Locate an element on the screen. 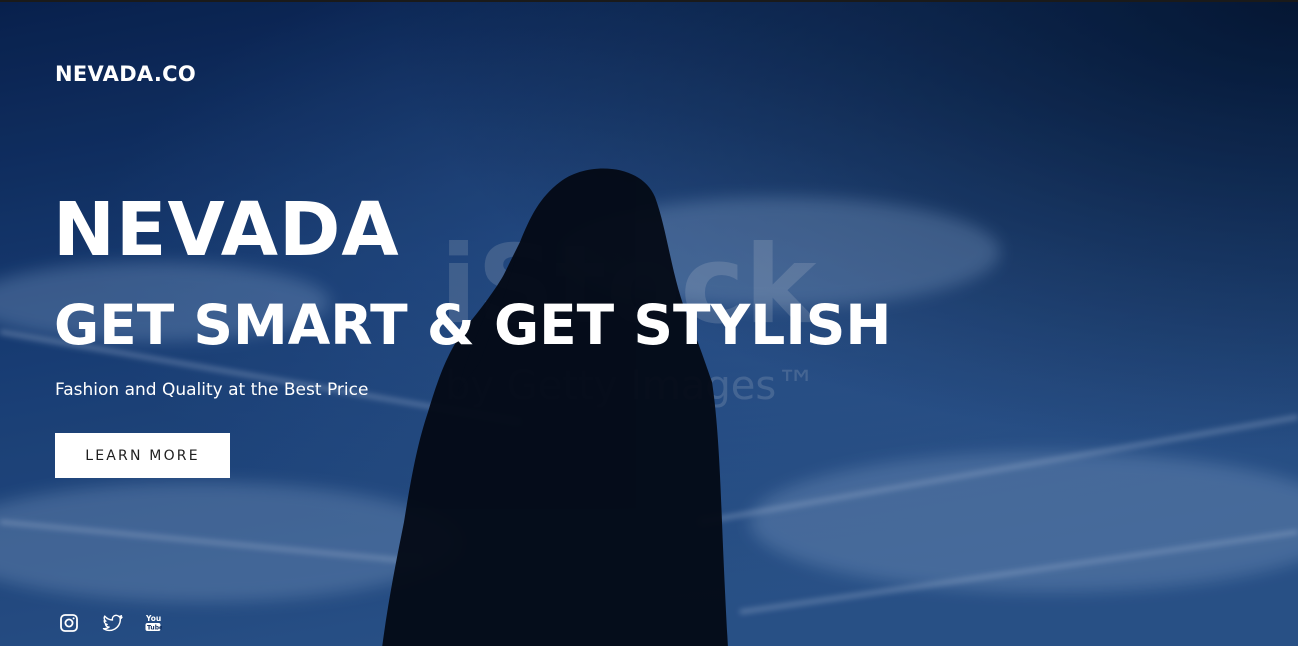 This screenshot has width=1298, height=646. instagram-icon is located at coordinates (69, 623).